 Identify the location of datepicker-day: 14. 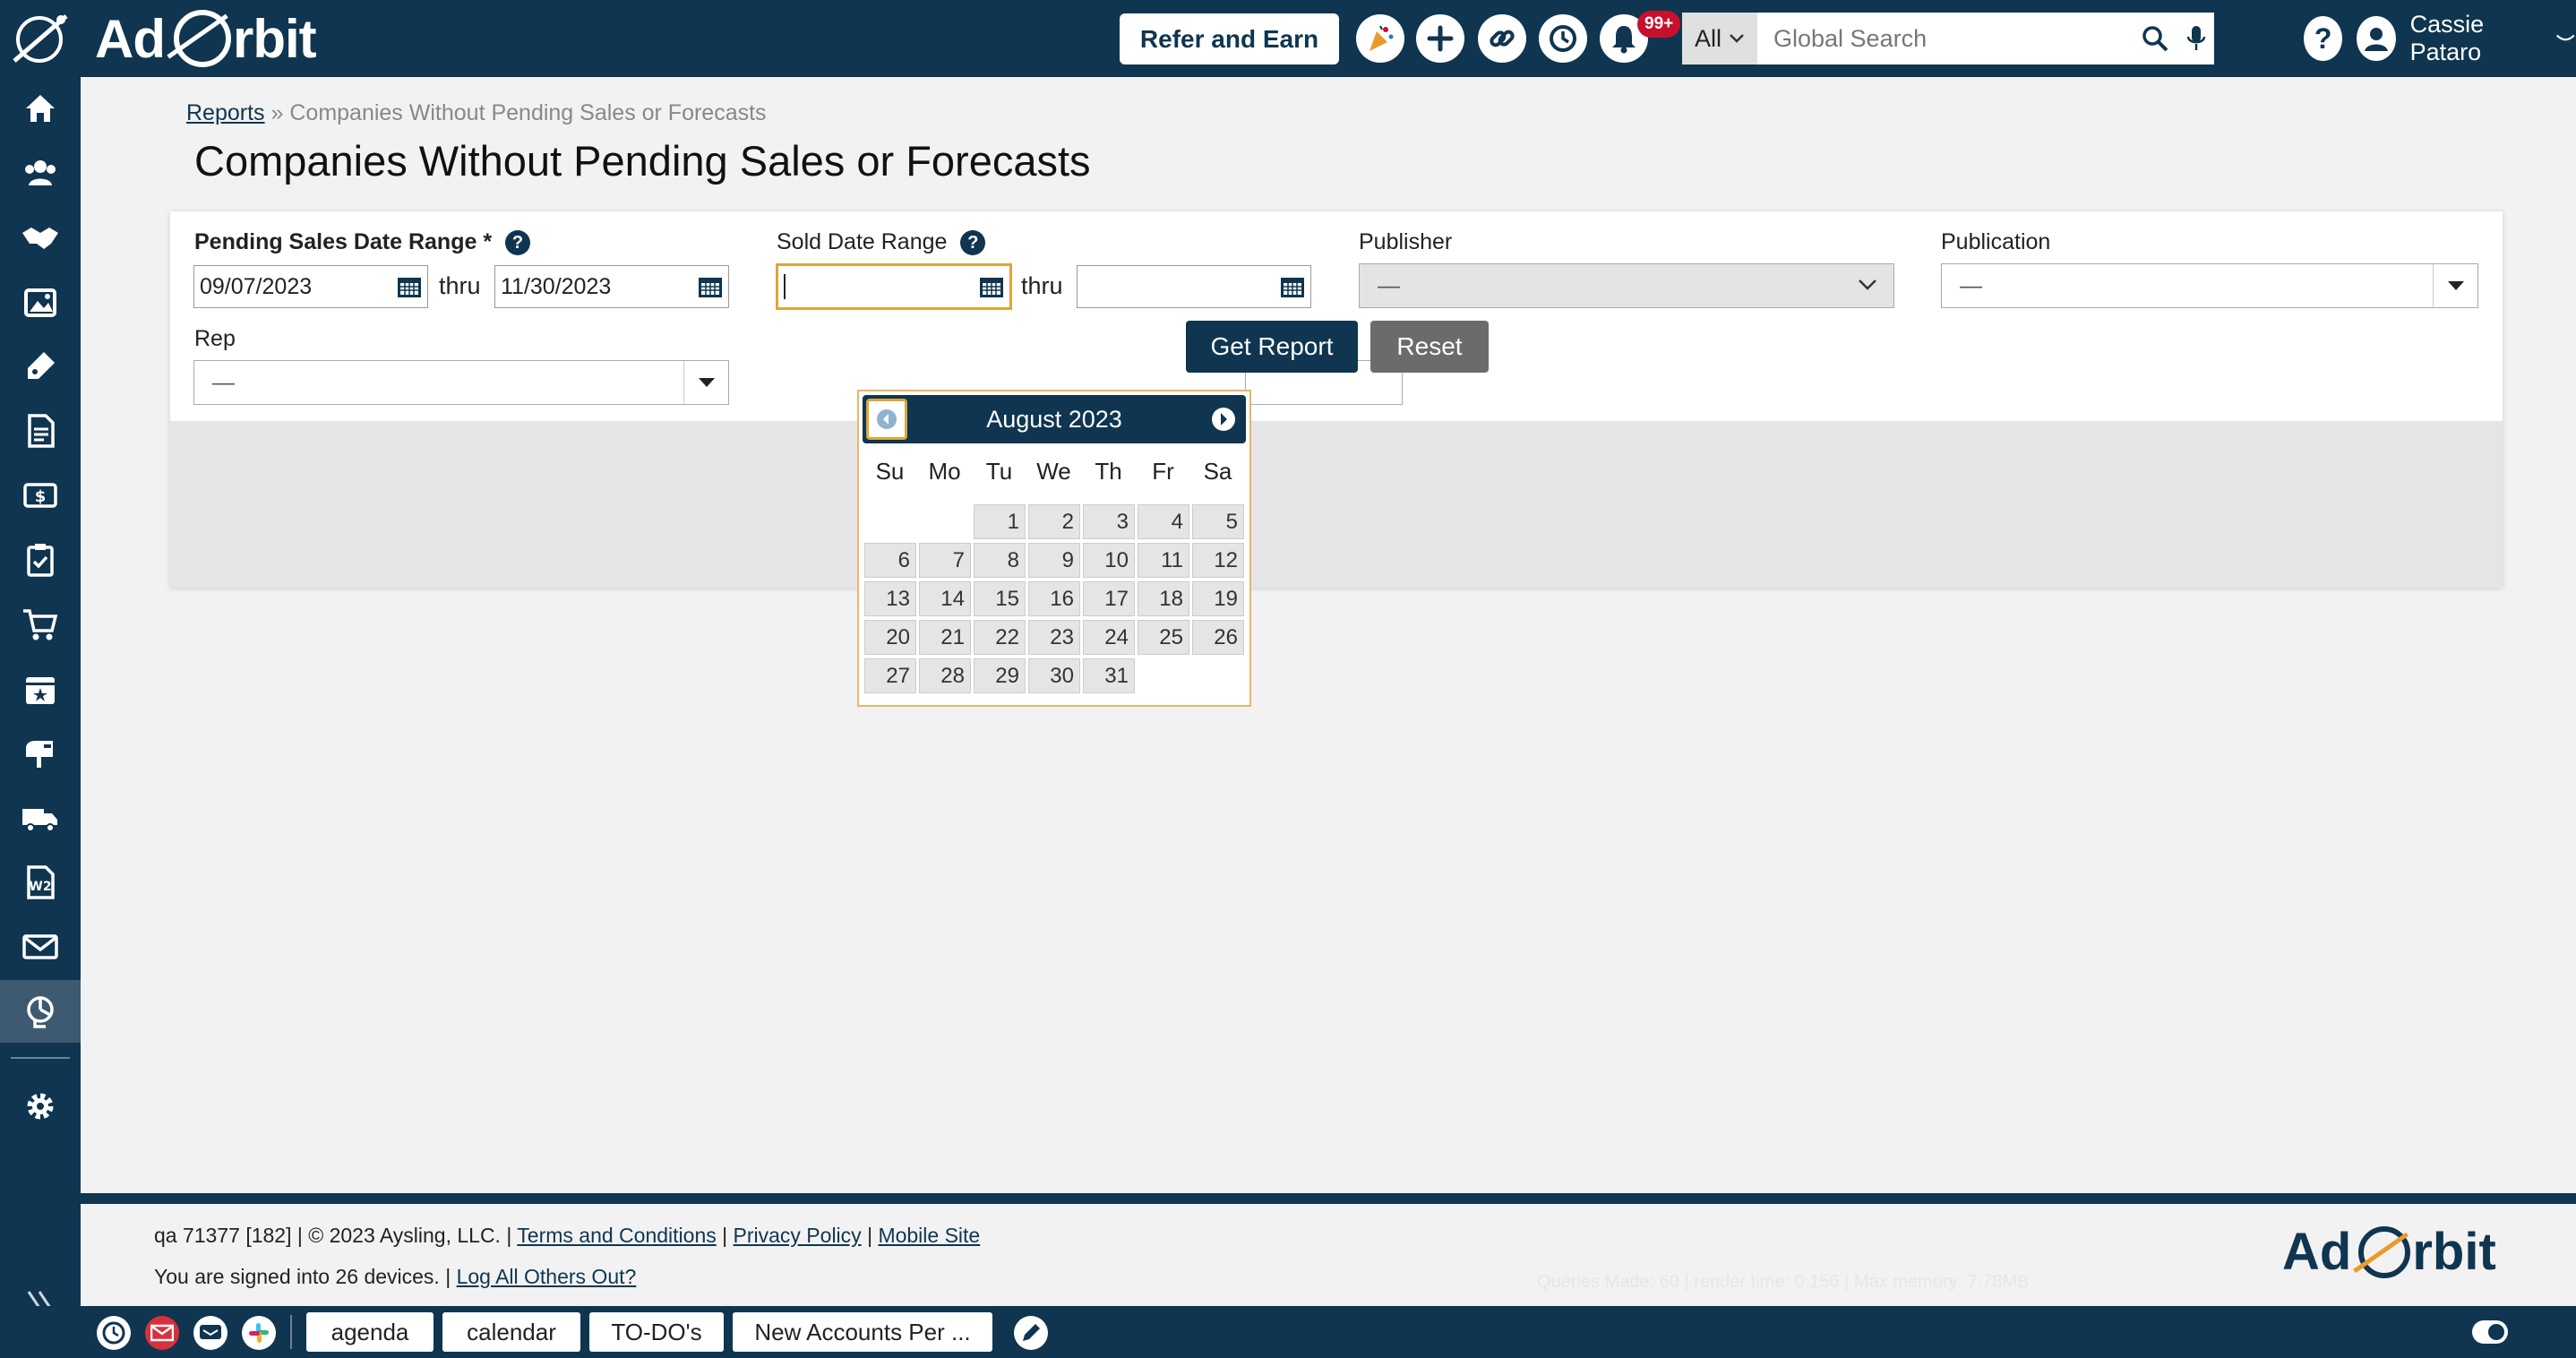
(945, 599).